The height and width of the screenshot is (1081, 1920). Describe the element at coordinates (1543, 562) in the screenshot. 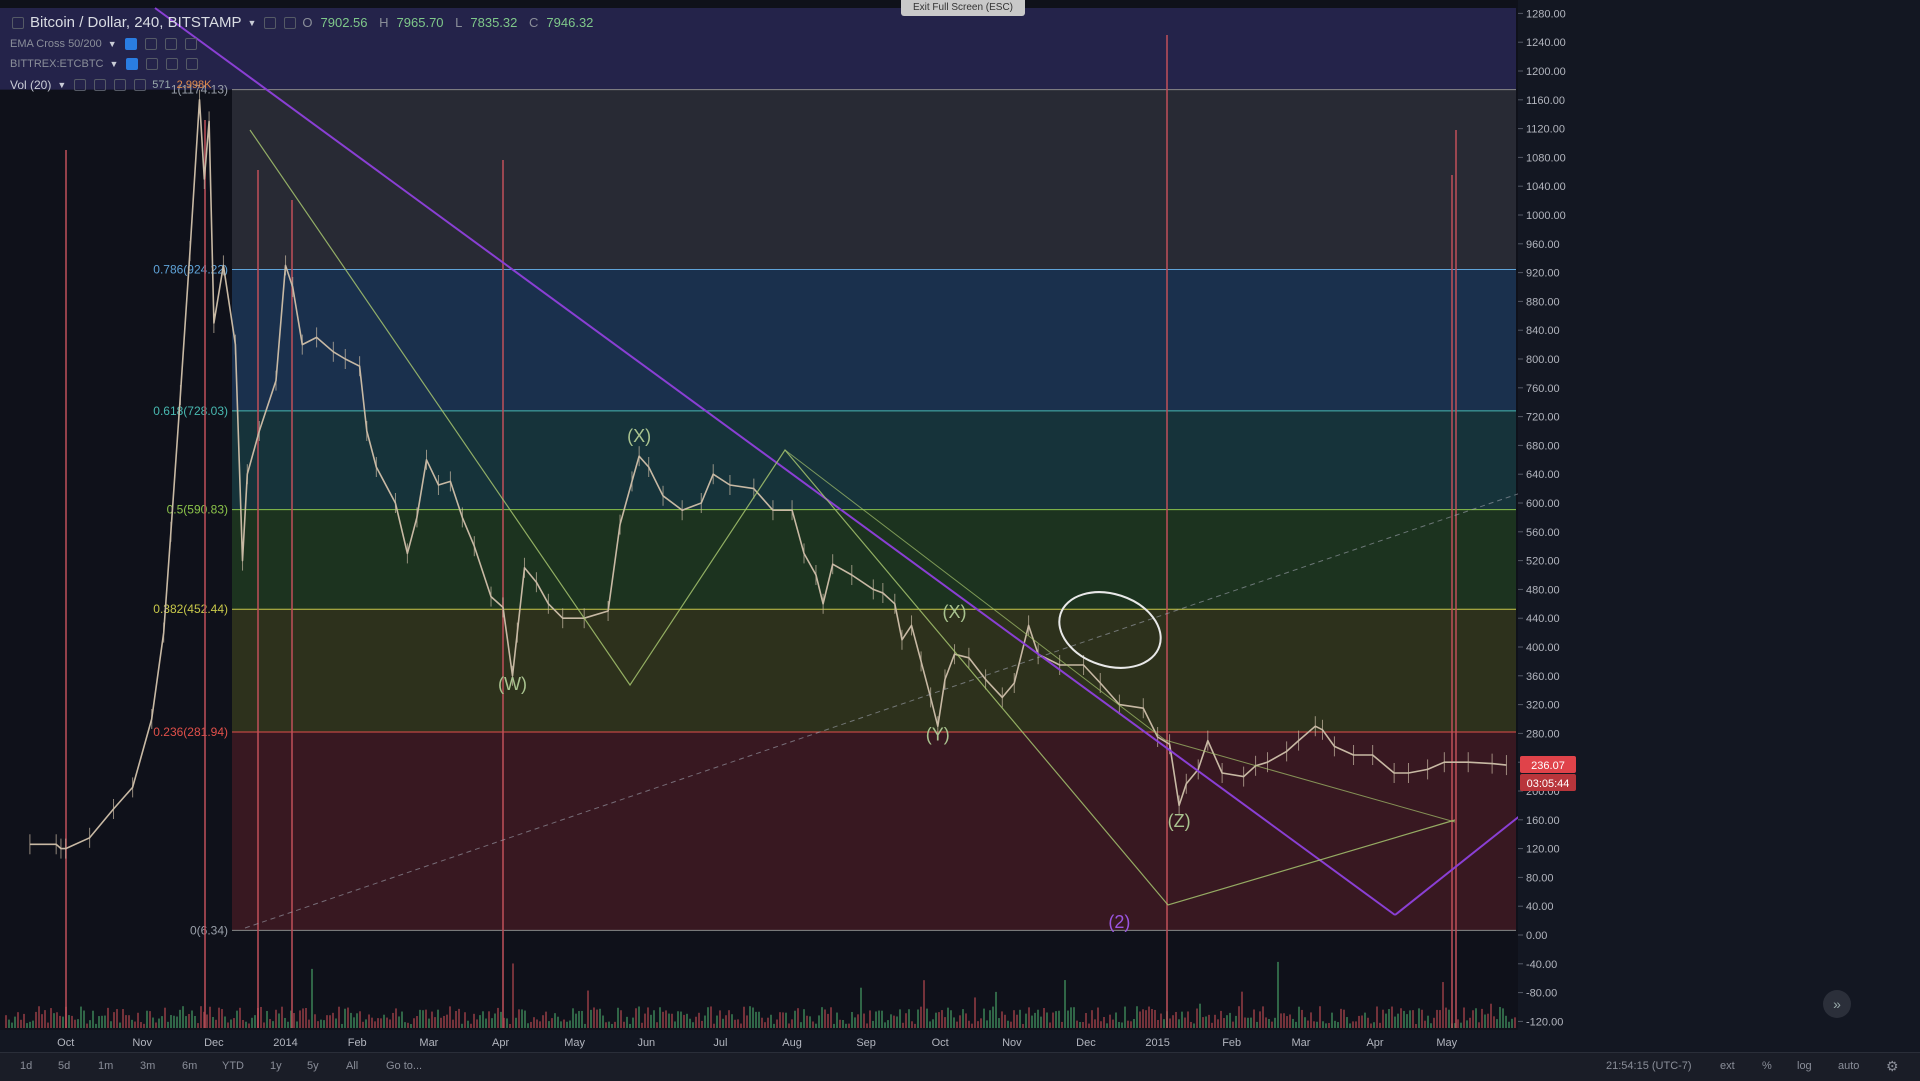

I see `y-tick-label: 520.00` at that location.